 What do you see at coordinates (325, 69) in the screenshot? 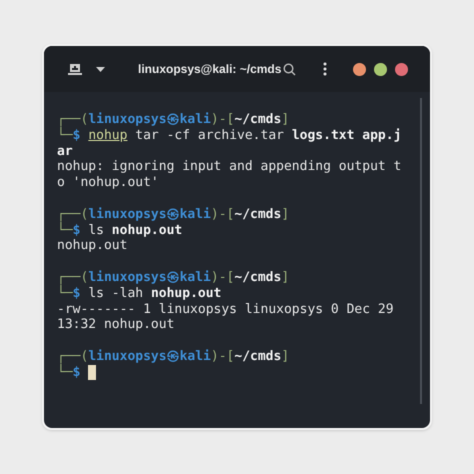
I see `menu-icon` at bounding box center [325, 69].